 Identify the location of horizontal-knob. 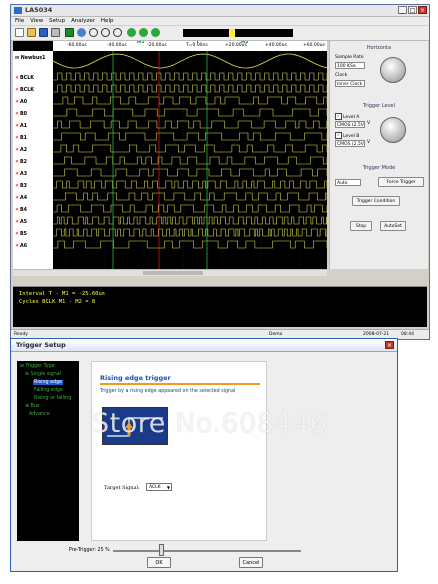
(393, 70).